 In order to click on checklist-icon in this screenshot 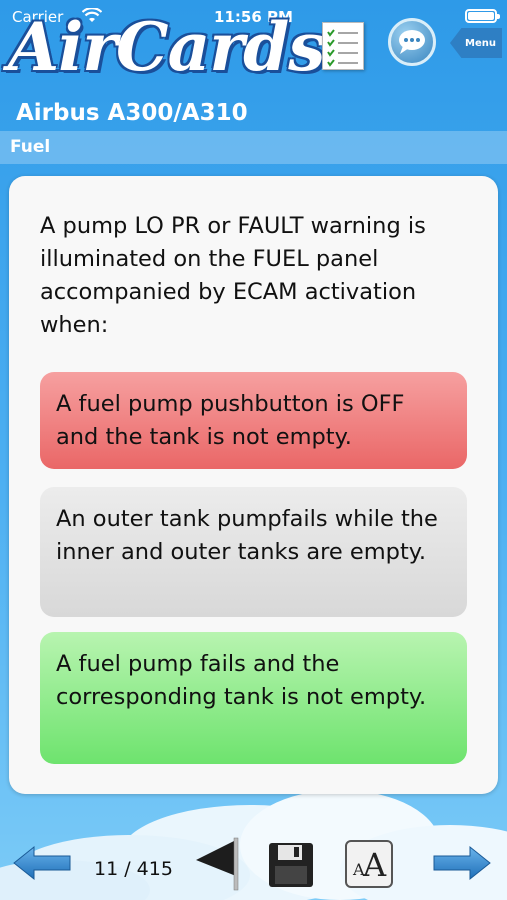, I will do `click(343, 46)`.